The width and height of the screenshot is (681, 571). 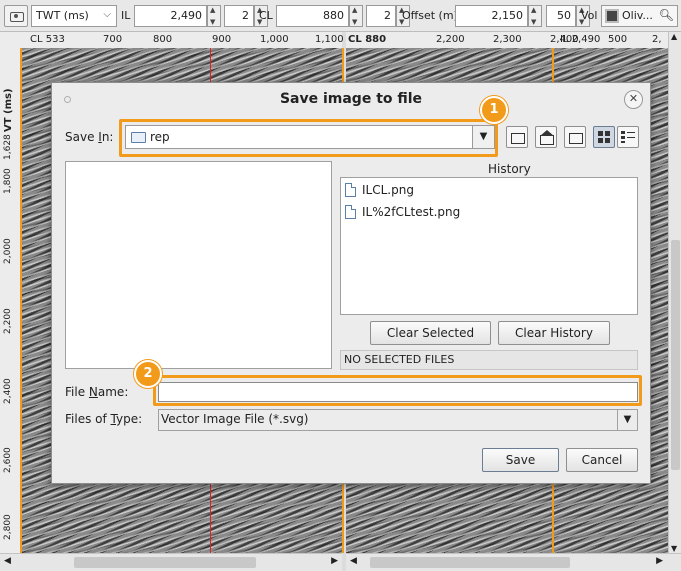 I want to click on header-label: 900, so click(x=222, y=39).